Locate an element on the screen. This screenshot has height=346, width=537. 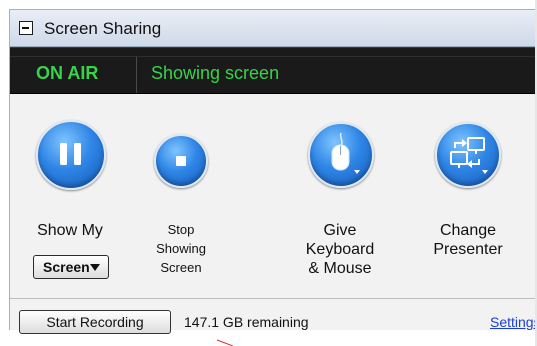
change-presenter-button is located at coordinates (468, 155).